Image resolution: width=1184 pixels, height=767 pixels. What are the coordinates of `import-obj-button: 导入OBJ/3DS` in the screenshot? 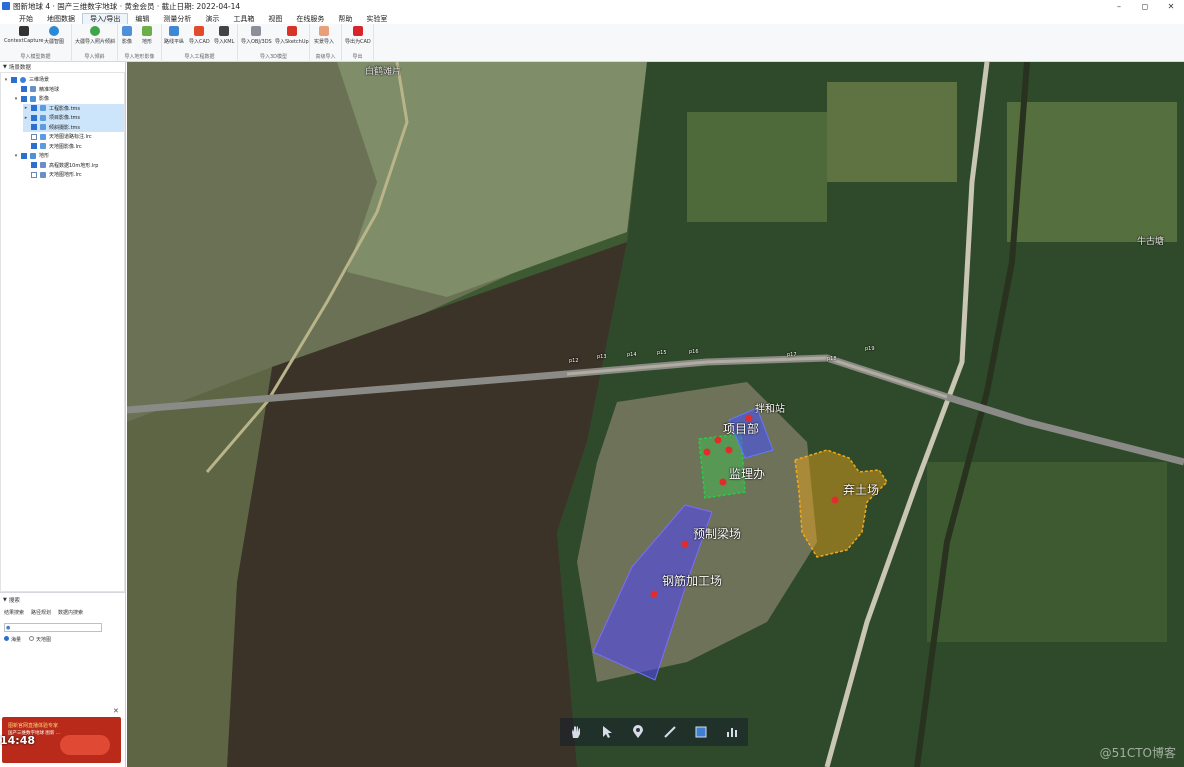 It's located at (256, 35).